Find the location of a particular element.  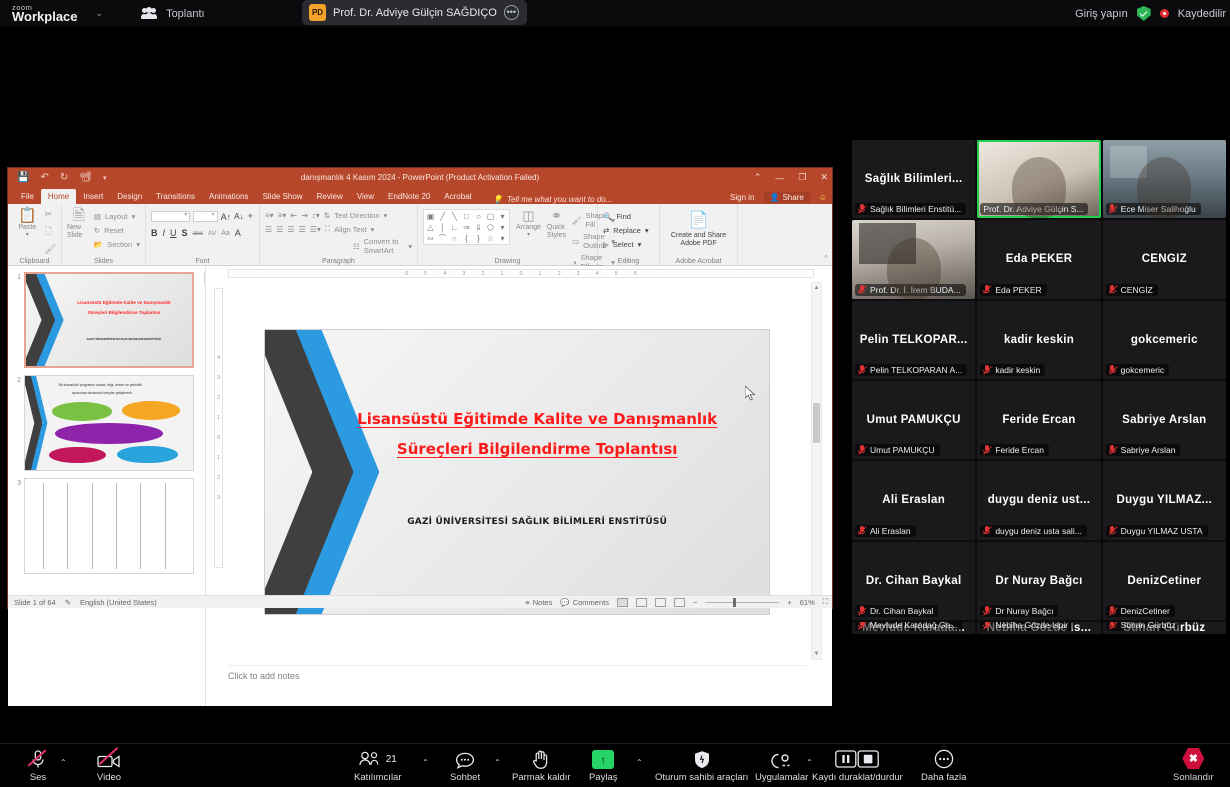

rectangle-shape-icon: □ is located at coordinates (466, 216).